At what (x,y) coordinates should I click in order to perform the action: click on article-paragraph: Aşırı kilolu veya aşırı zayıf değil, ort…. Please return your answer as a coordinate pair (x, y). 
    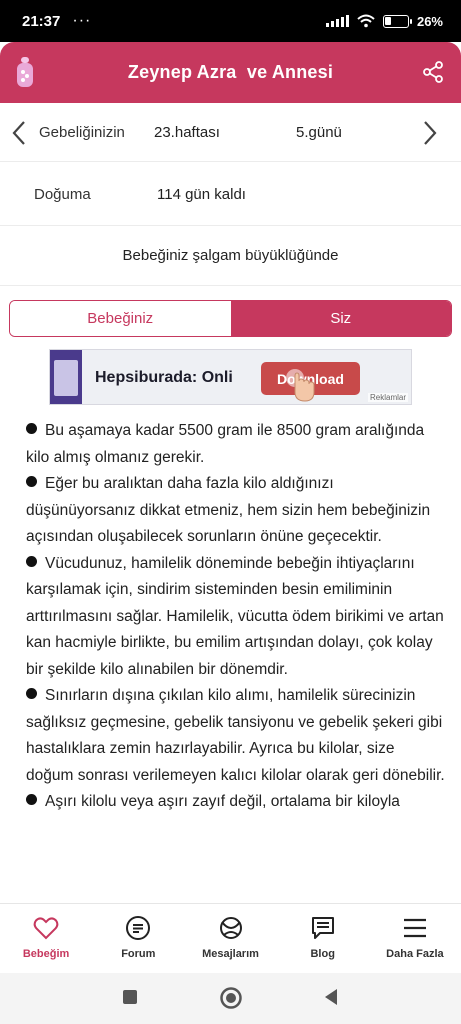
    Looking at the image, I should click on (236, 802).